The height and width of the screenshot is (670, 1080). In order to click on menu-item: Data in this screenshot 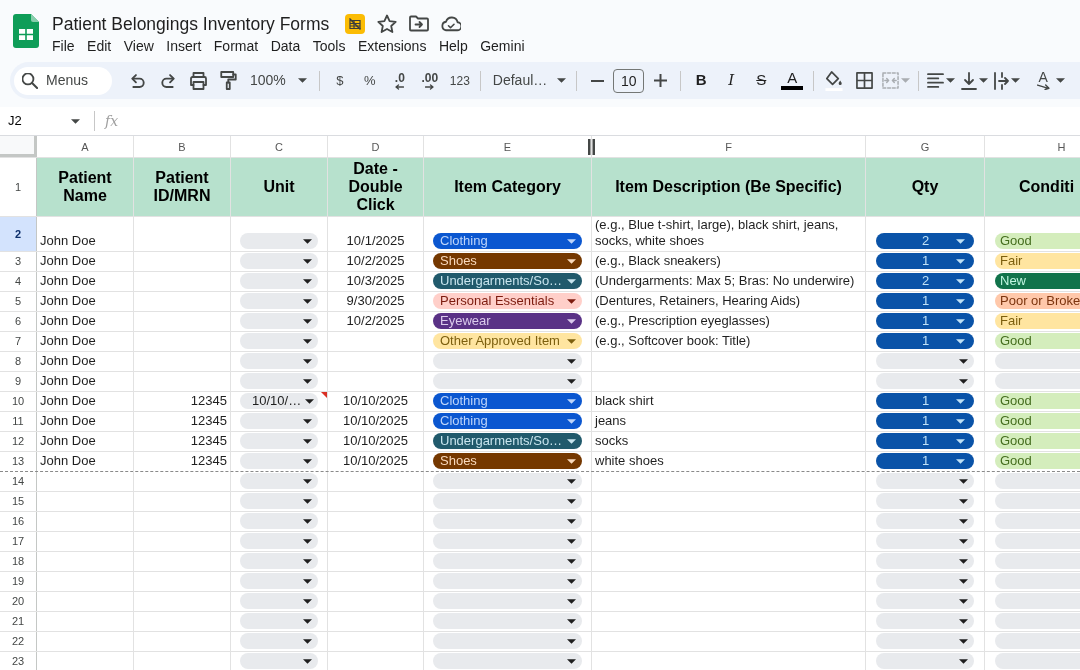, I will do `click(285, 46)`.